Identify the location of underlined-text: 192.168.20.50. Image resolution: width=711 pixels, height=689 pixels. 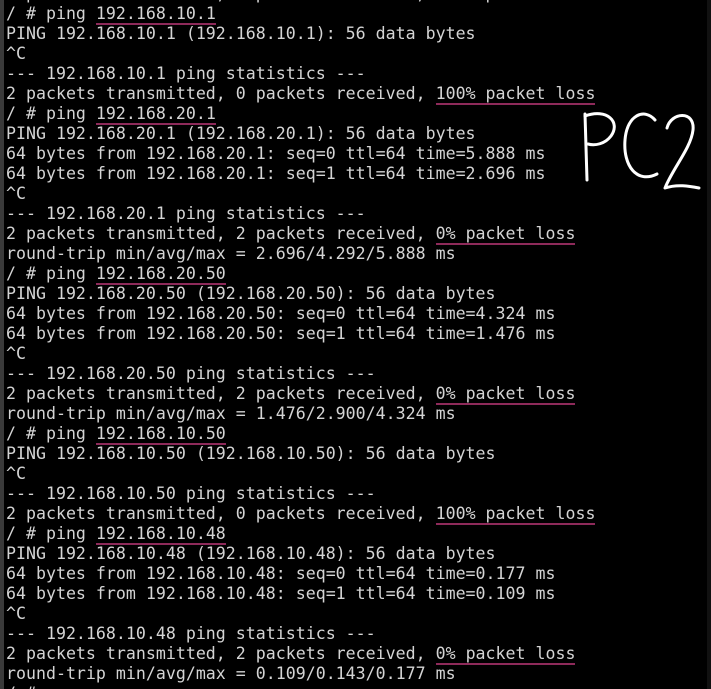
(160, 274).